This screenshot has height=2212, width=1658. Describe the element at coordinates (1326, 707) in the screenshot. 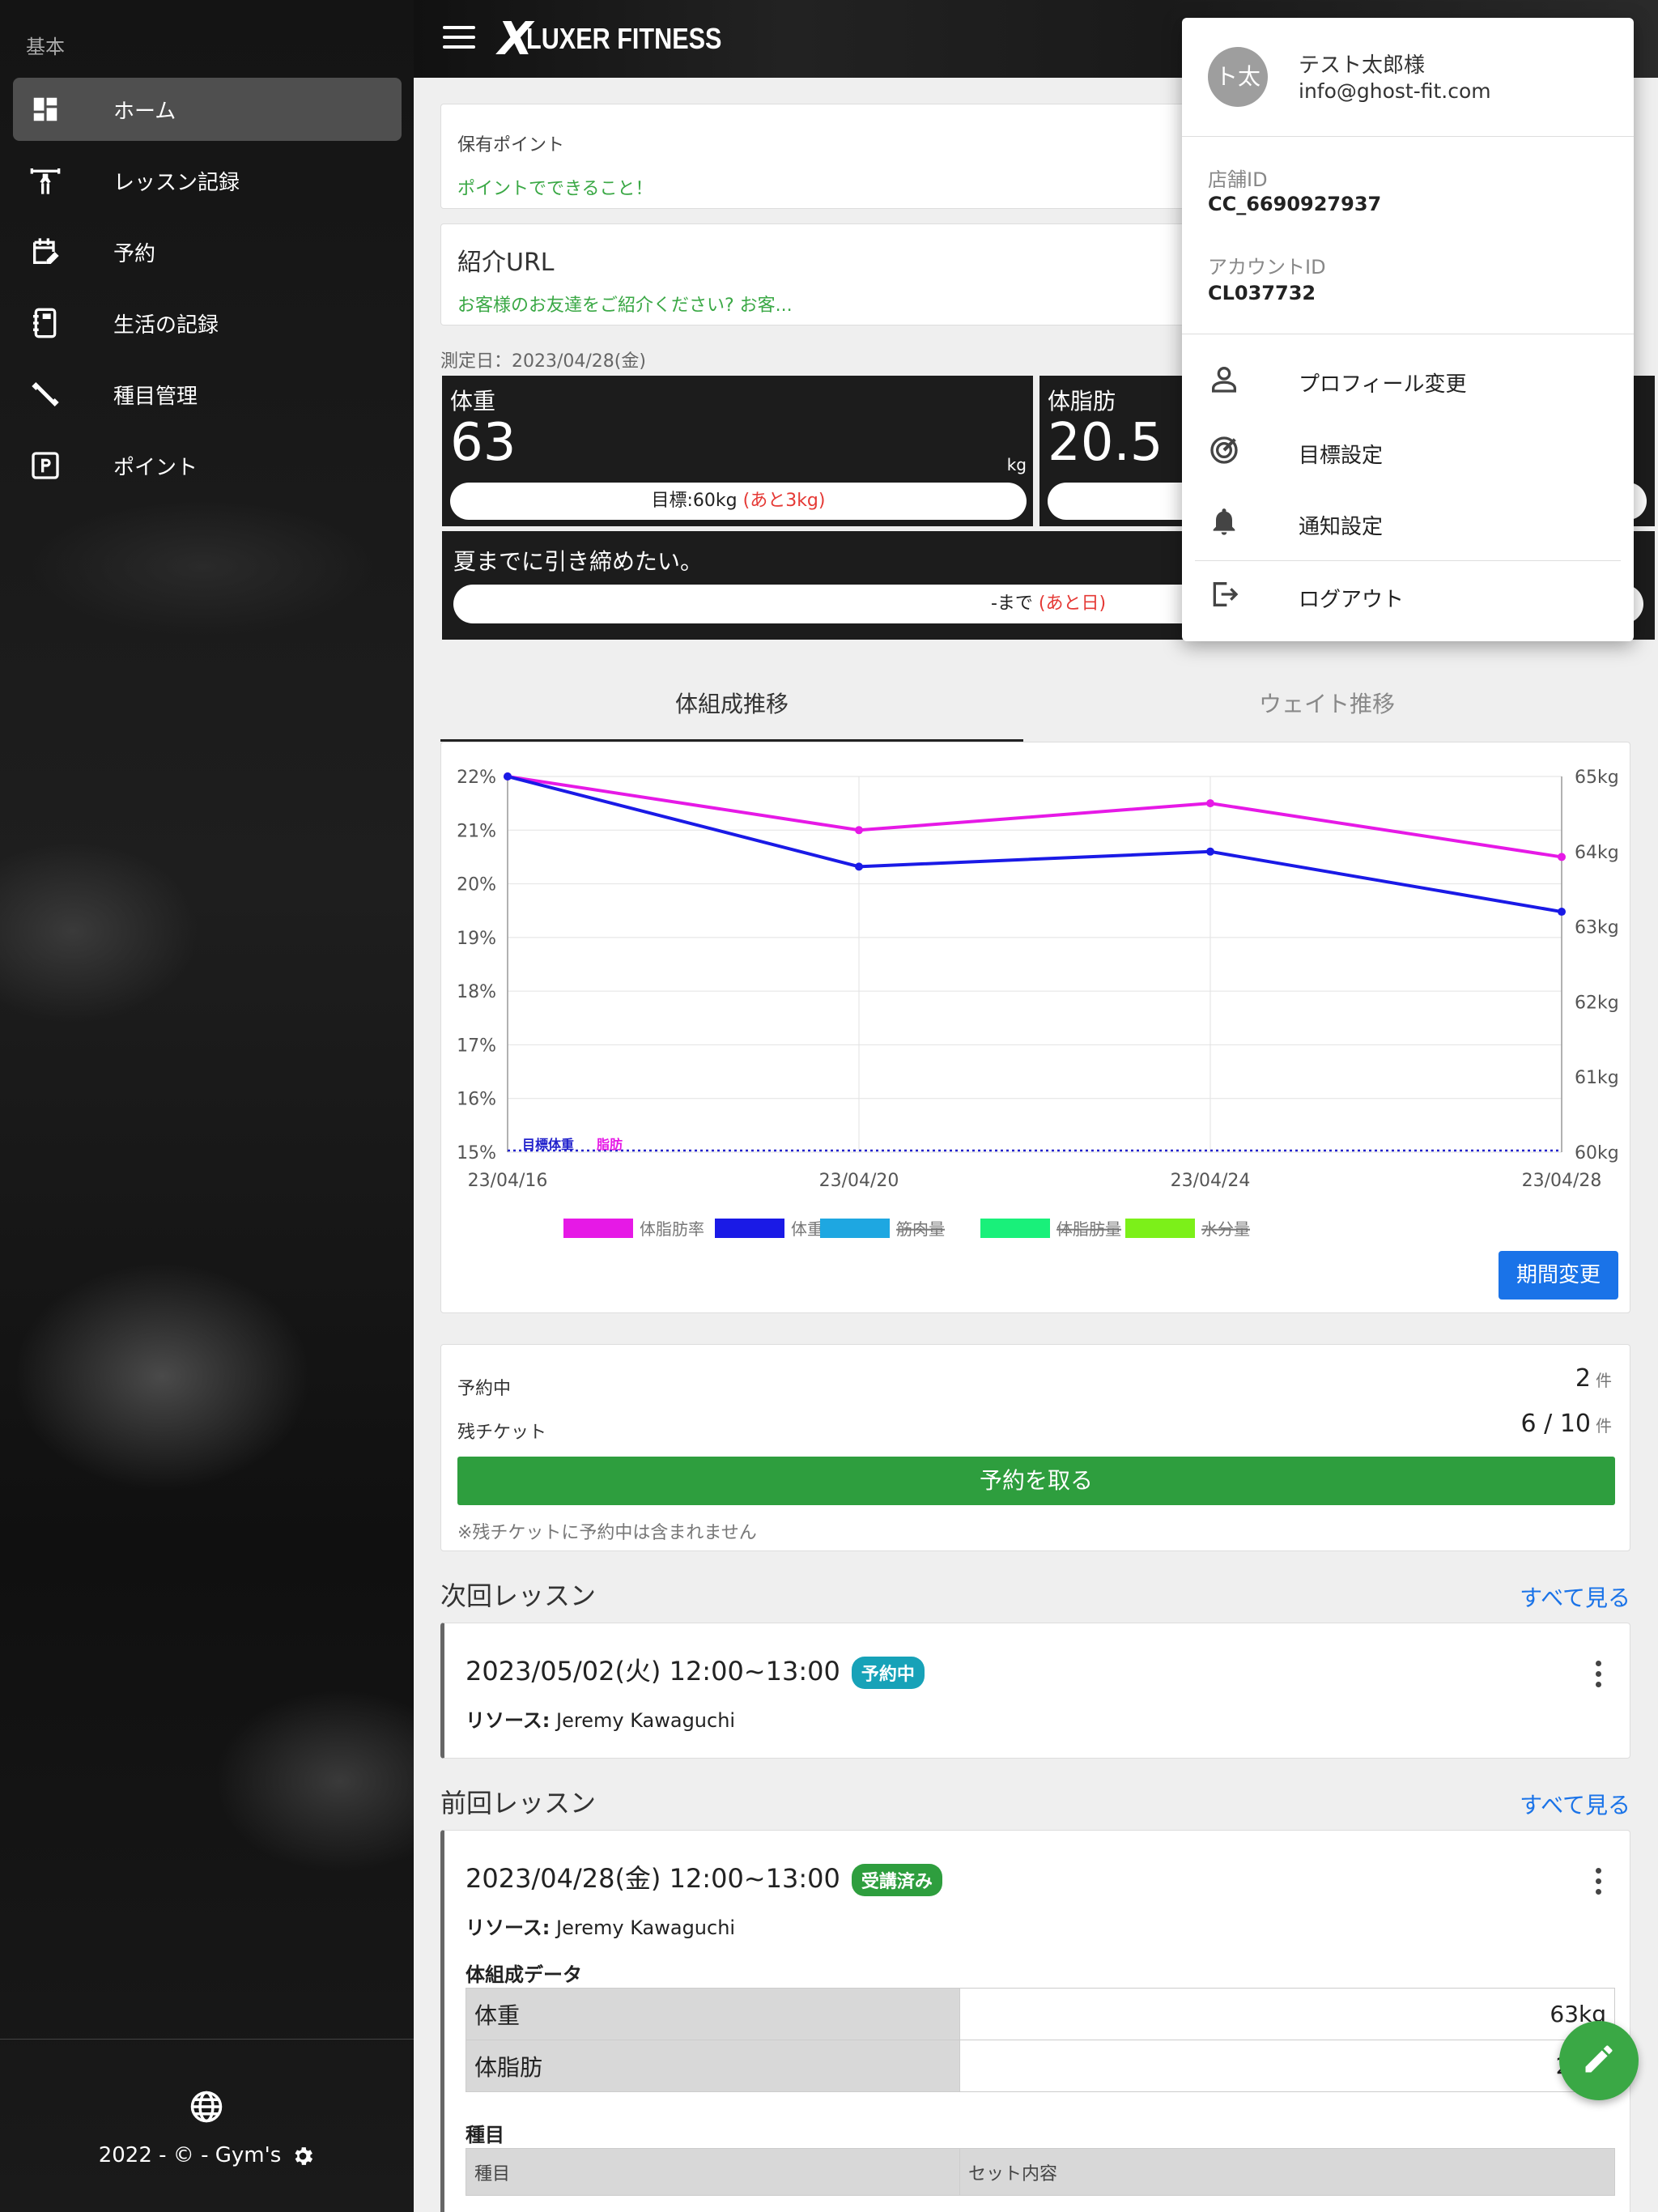

I see `tab-weight-trend: ウェイト推移` at that location.